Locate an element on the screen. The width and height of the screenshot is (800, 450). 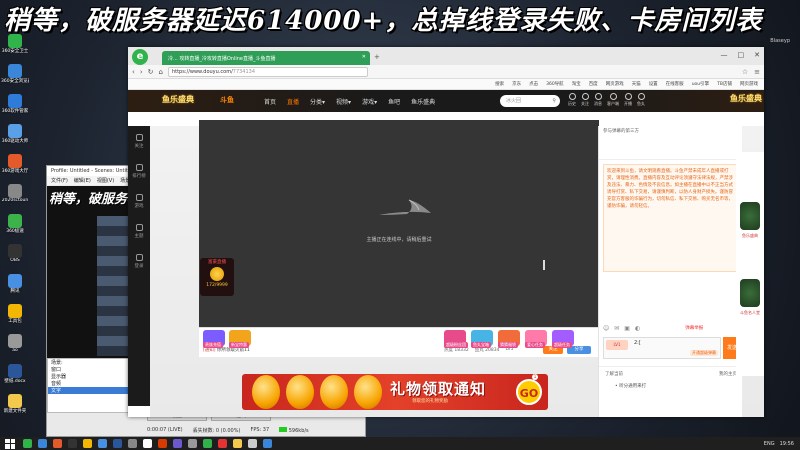
gift-icon: ✉ is located at coordinates (616, 328).